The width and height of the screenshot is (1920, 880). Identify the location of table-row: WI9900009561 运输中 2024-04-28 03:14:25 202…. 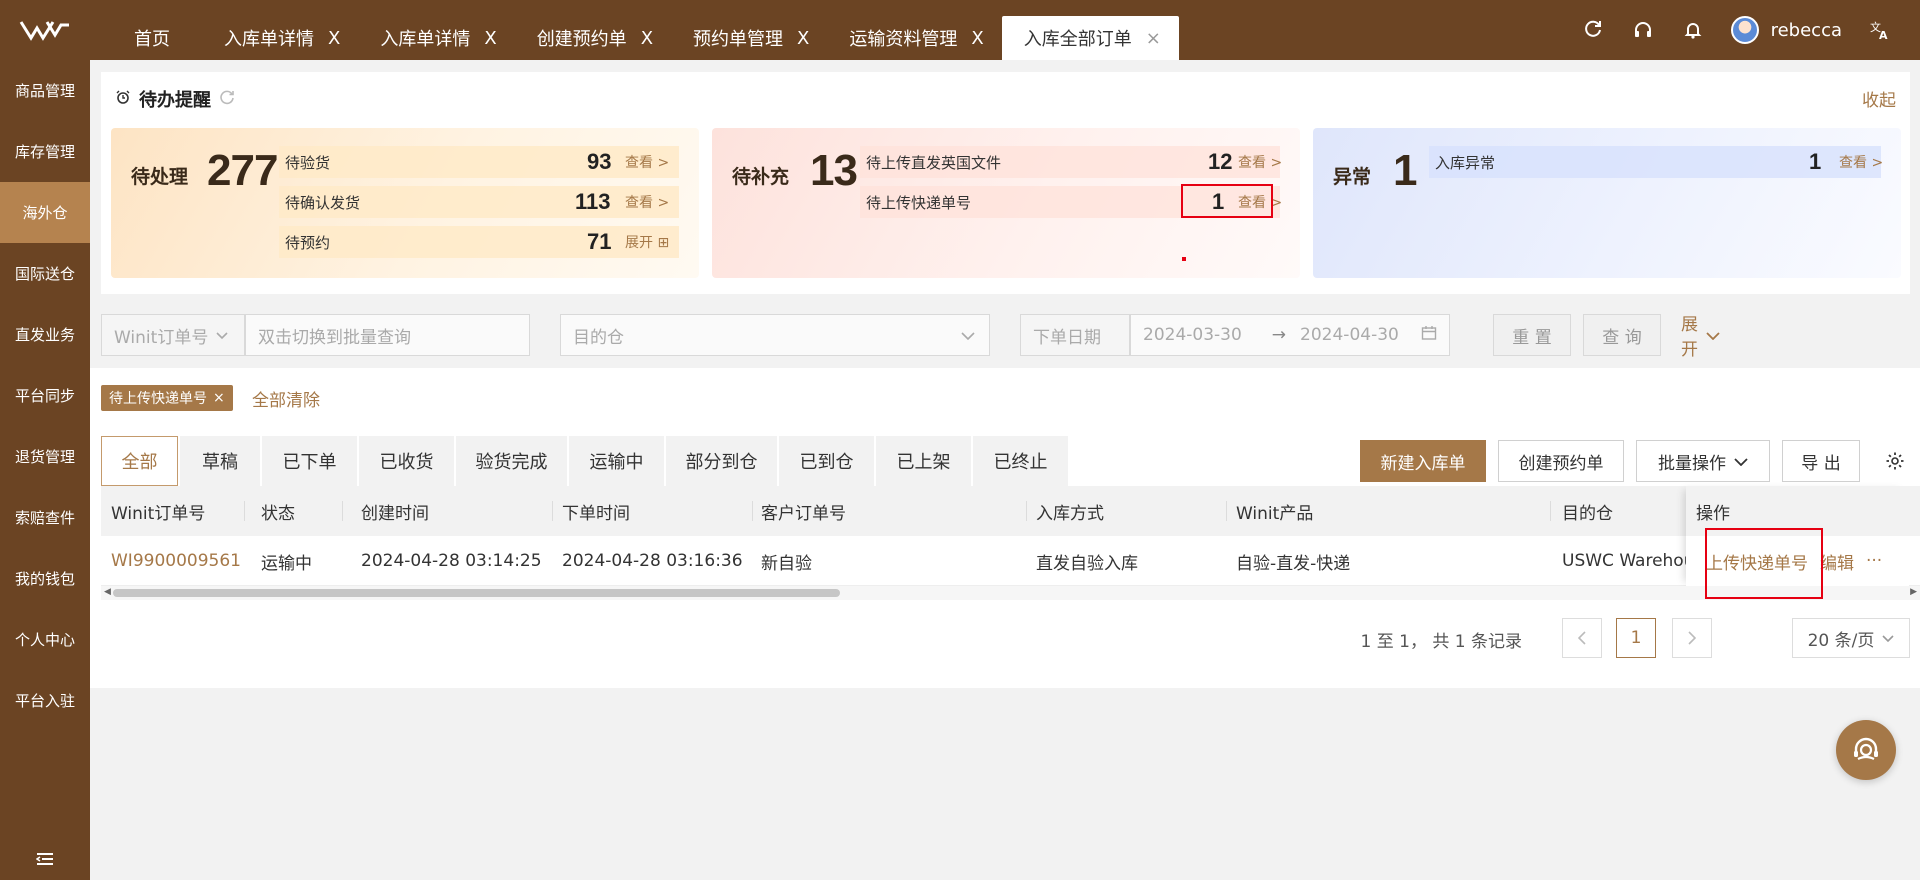
(1010, 561).